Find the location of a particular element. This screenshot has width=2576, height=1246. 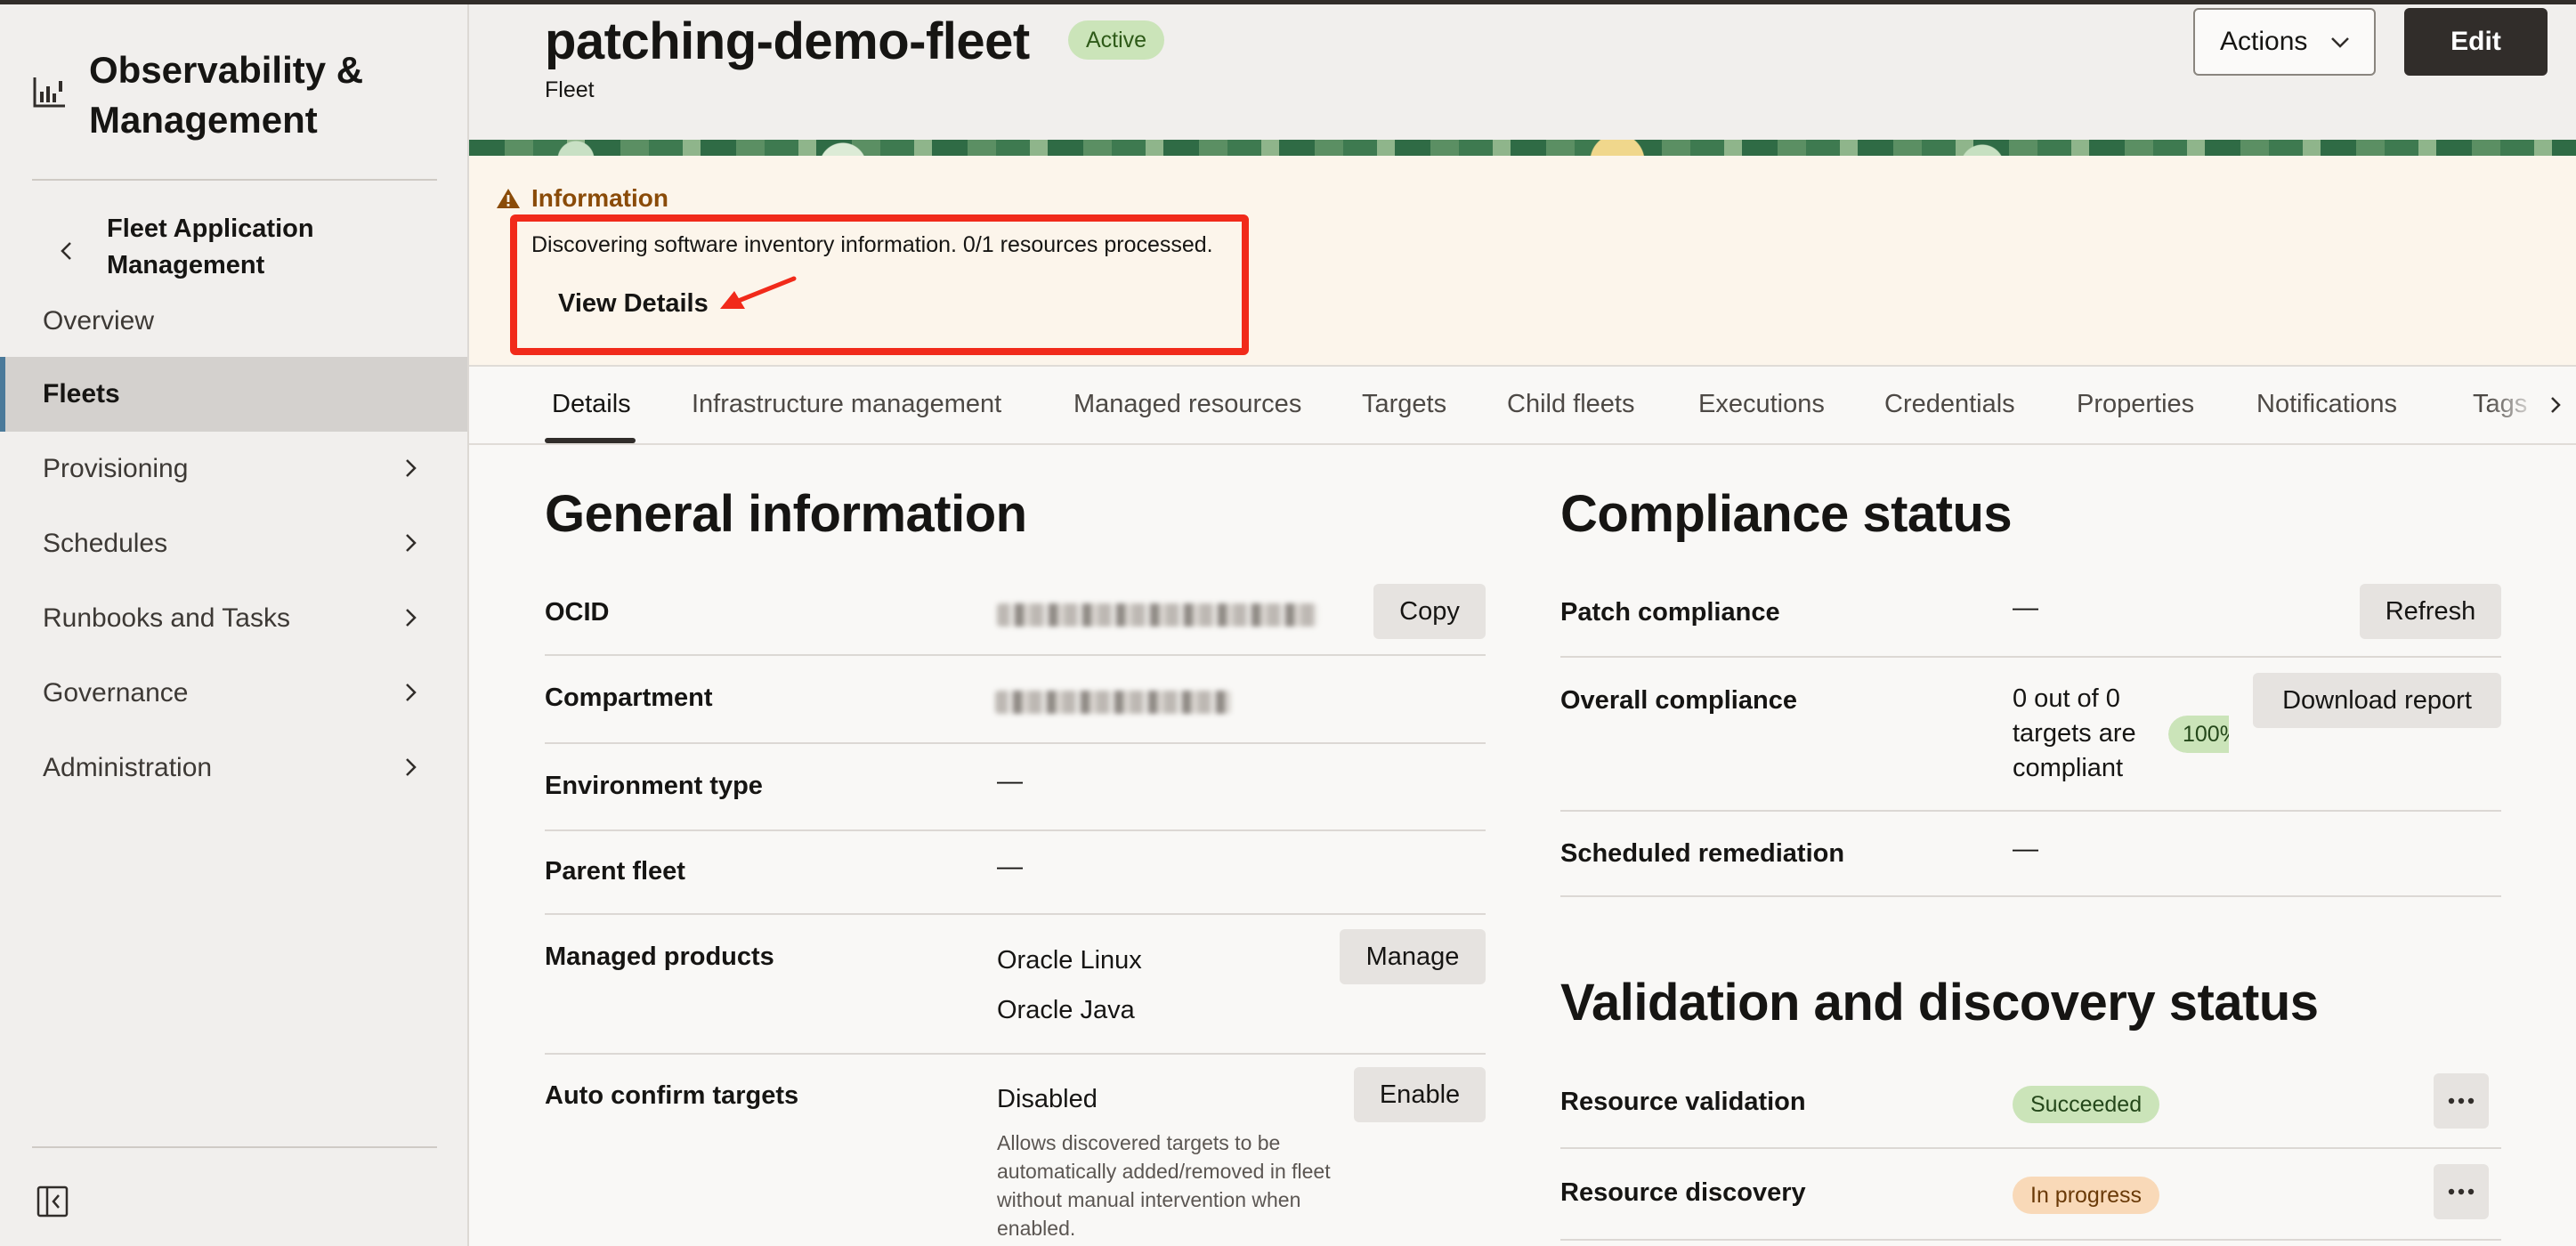

tab-managed-resources: Managed resources is located at coordinates (1187, 405).